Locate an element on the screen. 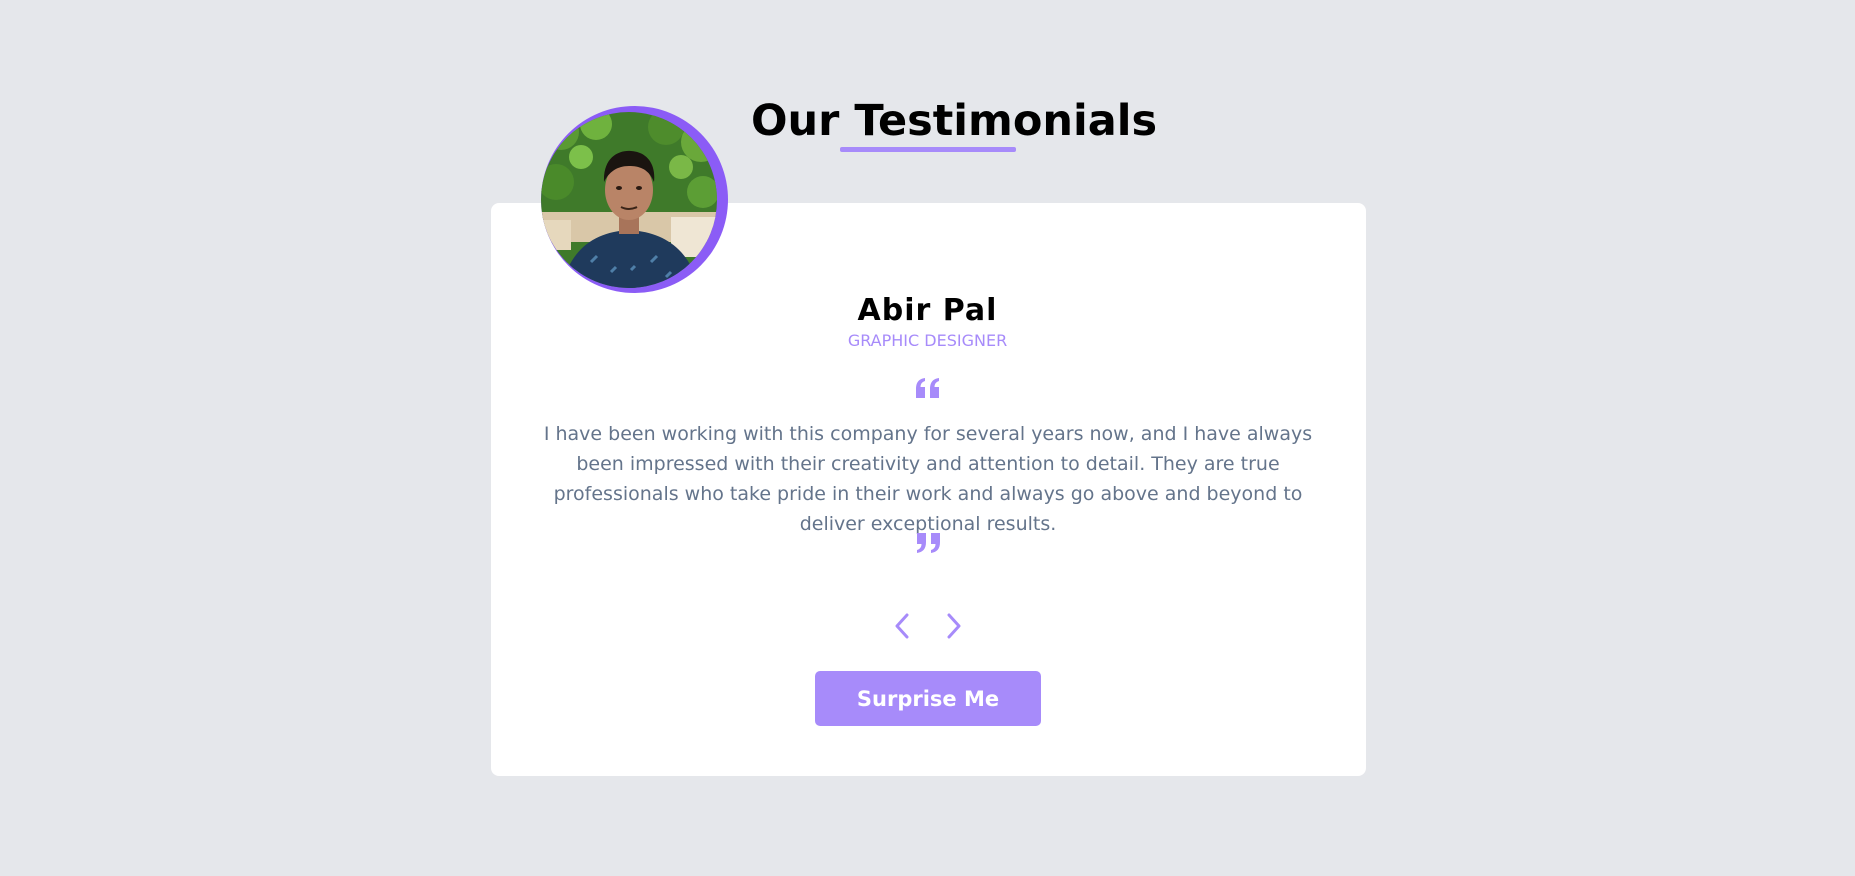 The width and height of the screenshot is (1855, 876). title-underline is located at coordinates (928, 149).